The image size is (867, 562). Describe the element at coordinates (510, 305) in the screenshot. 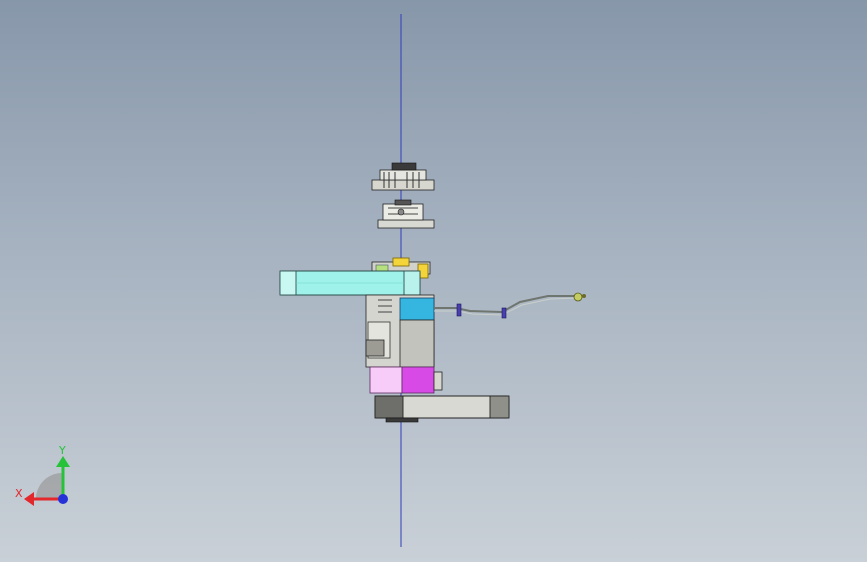

I see `cable-harness-part` at that location.